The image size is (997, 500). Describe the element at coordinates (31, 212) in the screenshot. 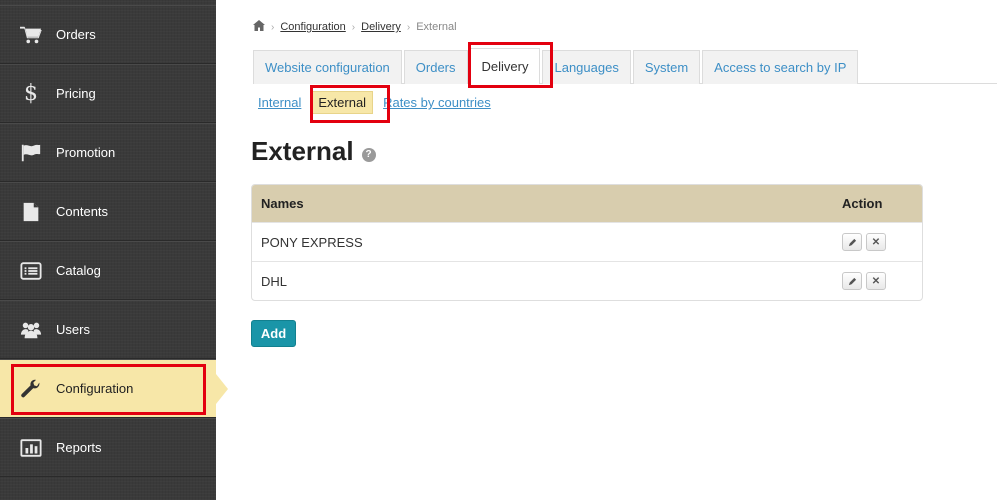

I see `document-icon` at that location.